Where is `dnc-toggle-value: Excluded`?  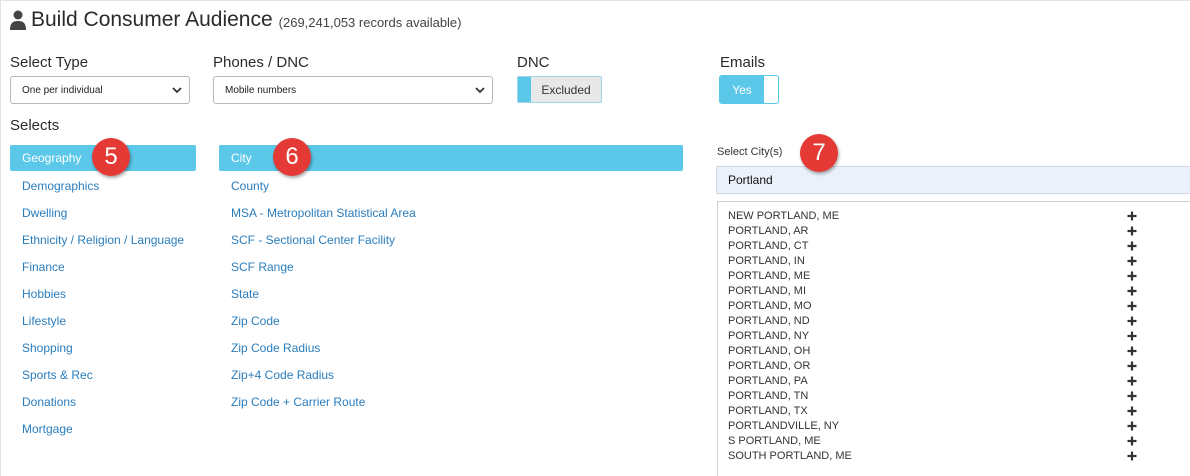
dnc-toggle-value: Excluded is located at coordinates (566, 89).